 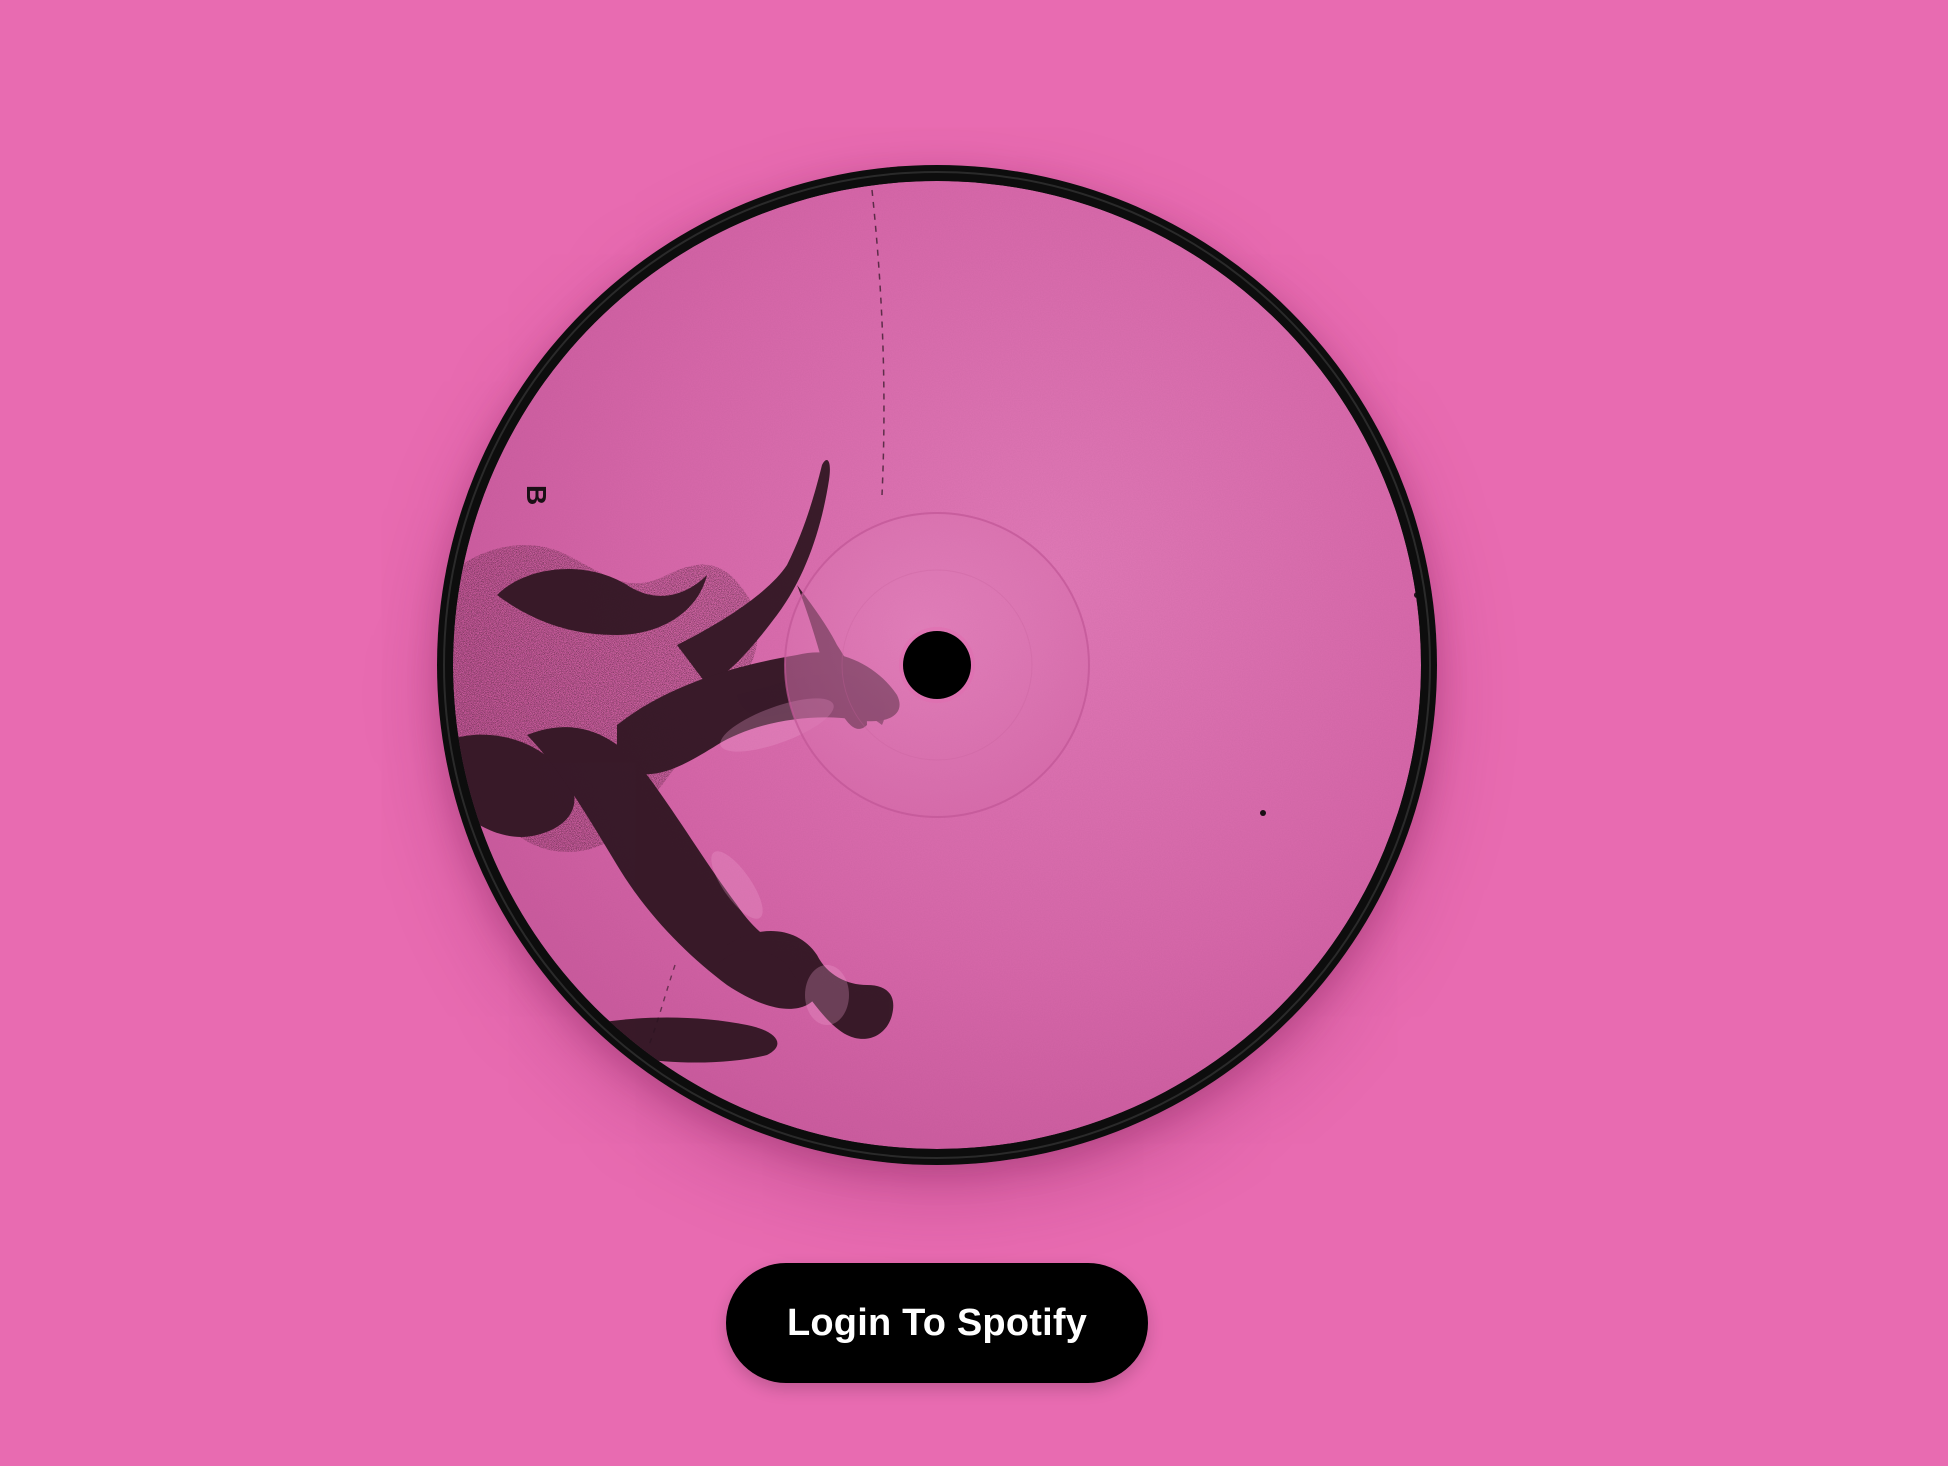 I want to click on spindle-hole, so click(x=937, y=665).